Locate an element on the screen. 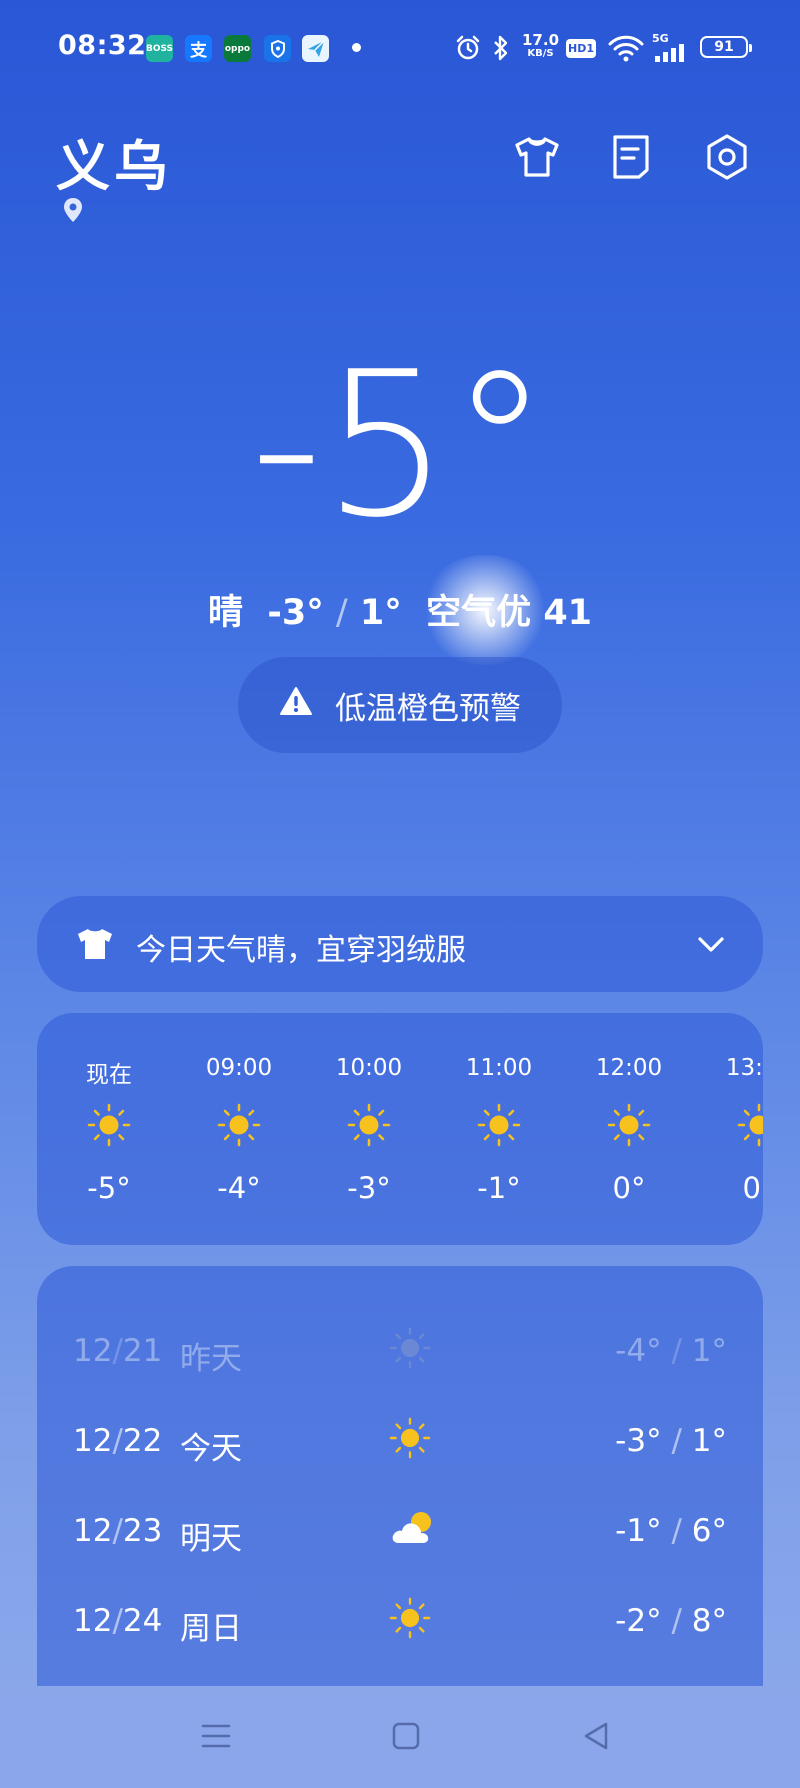 This screenshot has height=1788, width=800. weather-alert-button: 低温橙色预警 is located at coordinates (400, 705).